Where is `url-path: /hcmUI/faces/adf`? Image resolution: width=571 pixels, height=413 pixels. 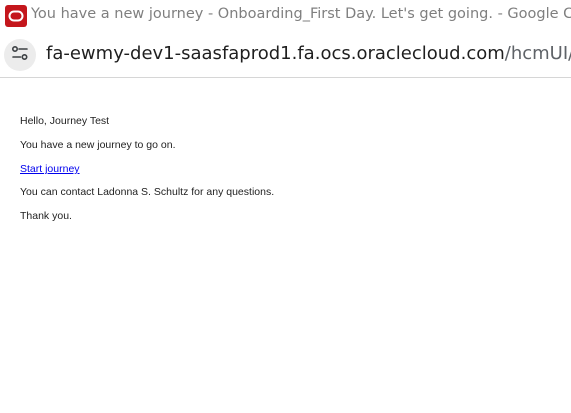 url-path: /hcmUI/faces/adf is located at coordinates (537, 53).